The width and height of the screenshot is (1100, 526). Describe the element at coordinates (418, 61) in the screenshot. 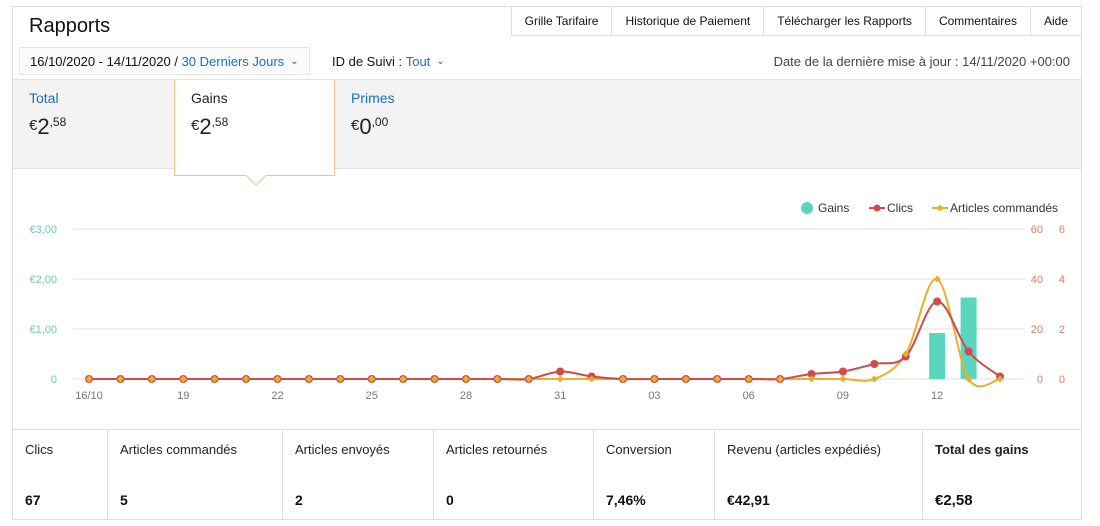

I see `tracking-id-value: Tout` at that location.